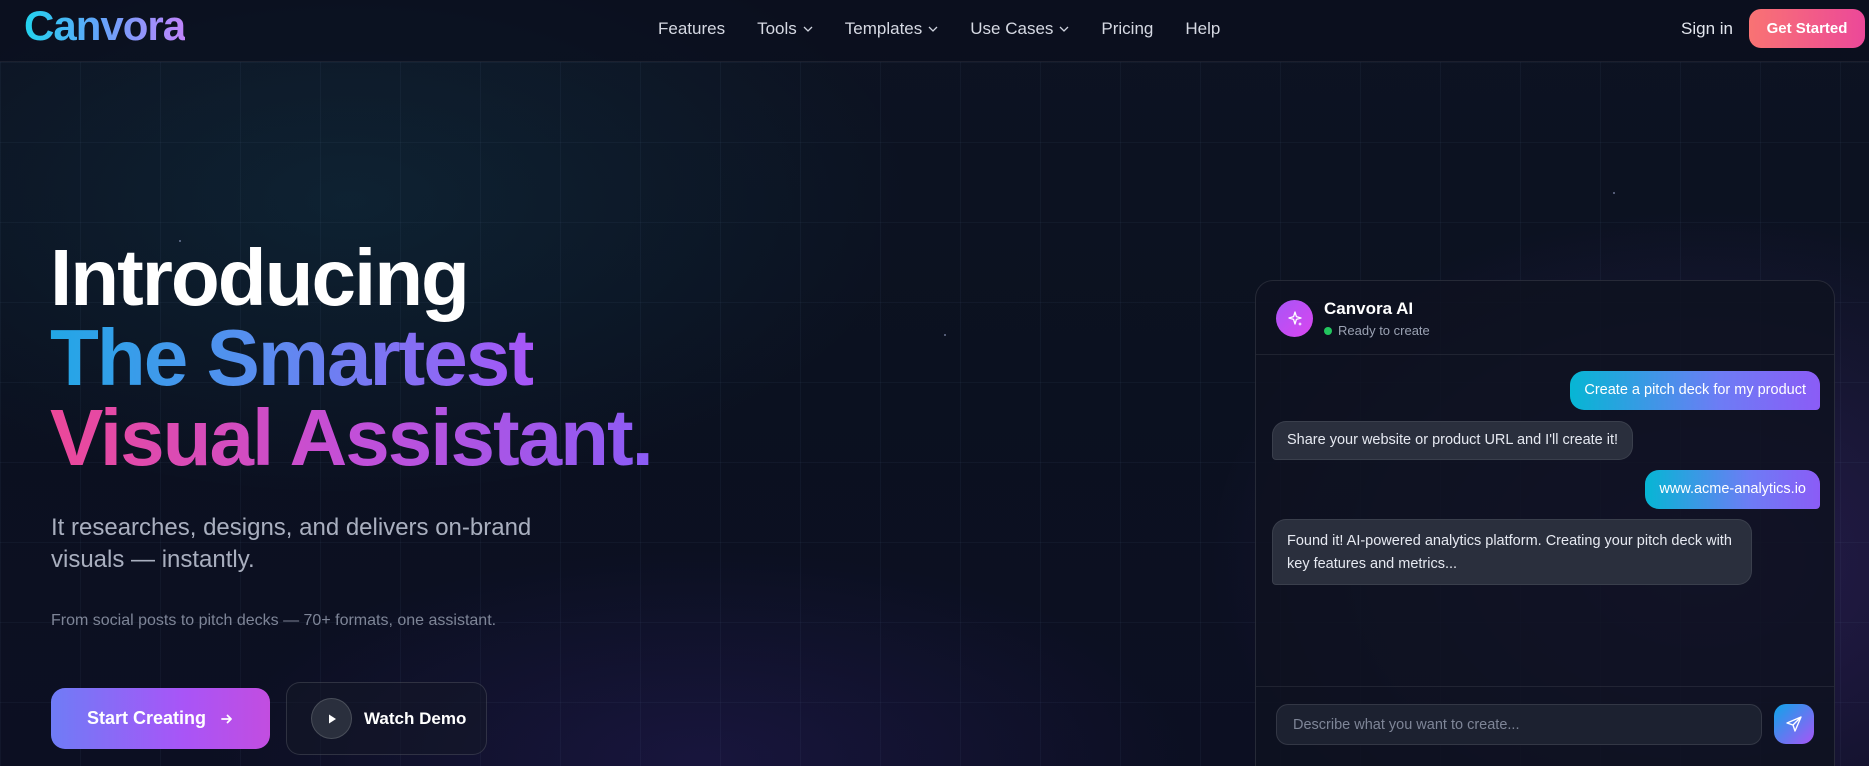 The image size is (1869, 766). I want to click on chat-input, so click(1519, 724).